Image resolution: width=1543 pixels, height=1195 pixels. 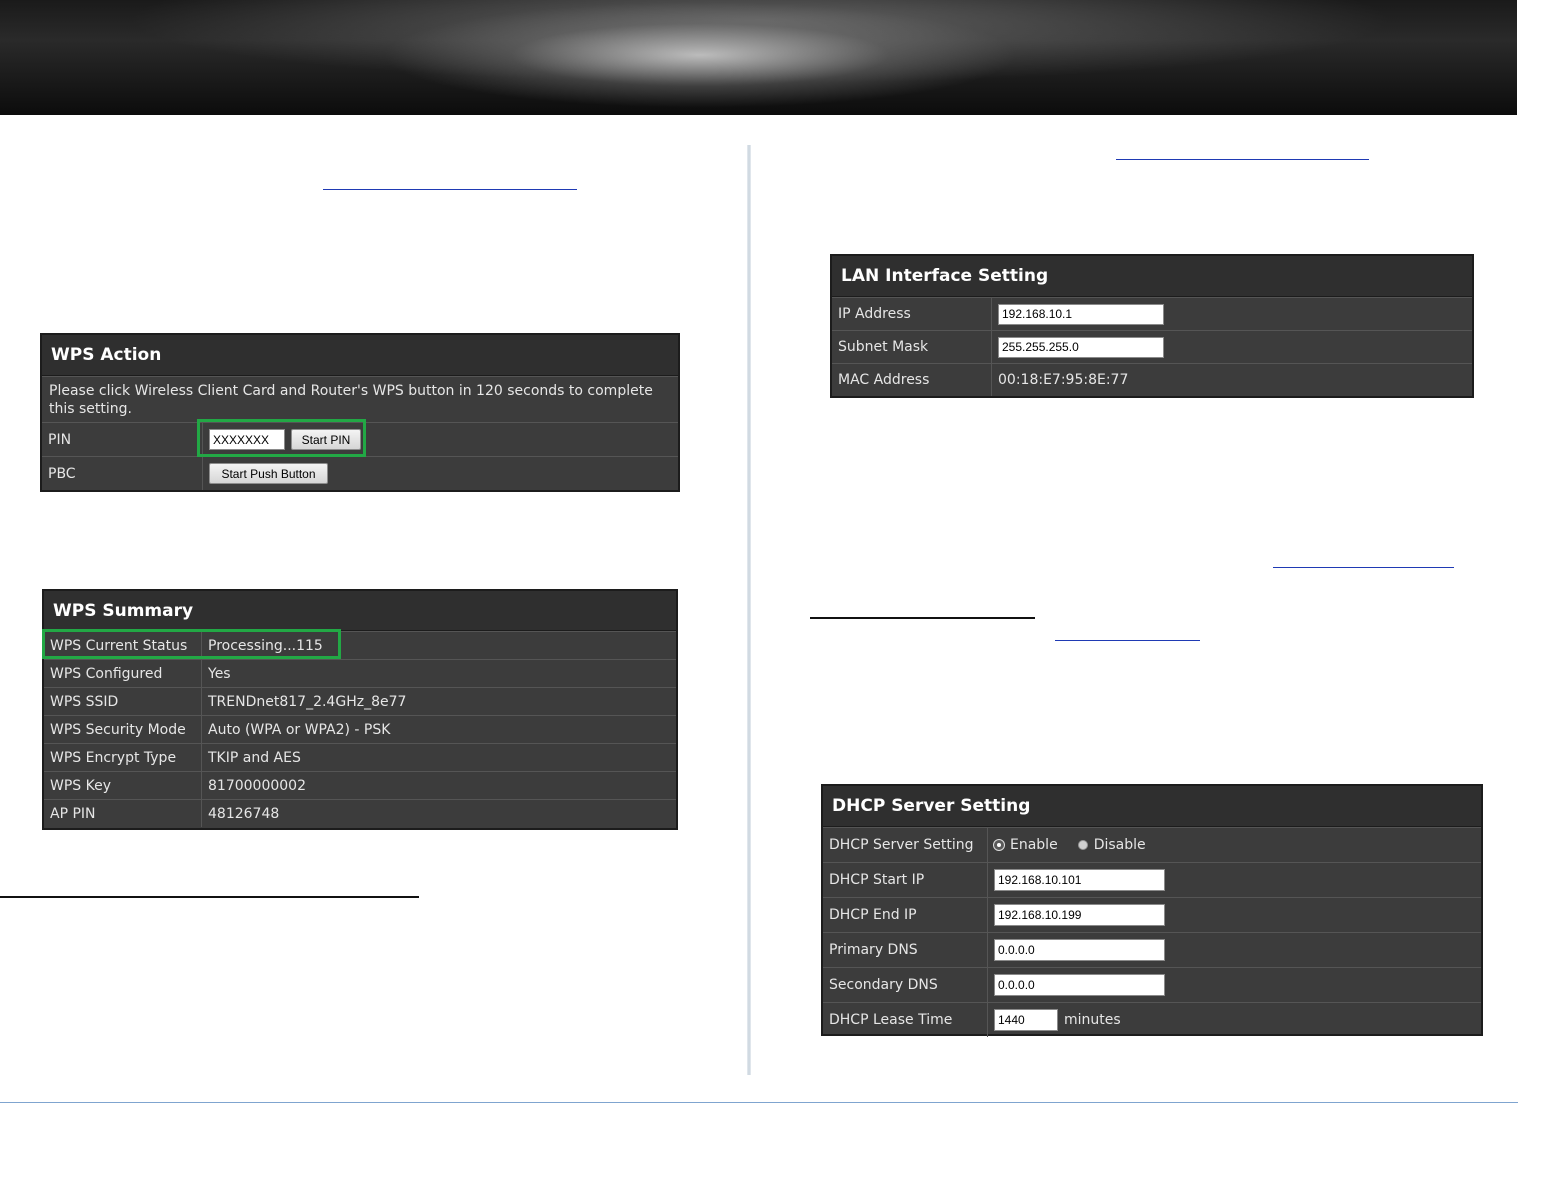 I want to click on table-row: WPS SSID TRENDnet817_2.4GHz_8e77, so click(x=360, y=701).